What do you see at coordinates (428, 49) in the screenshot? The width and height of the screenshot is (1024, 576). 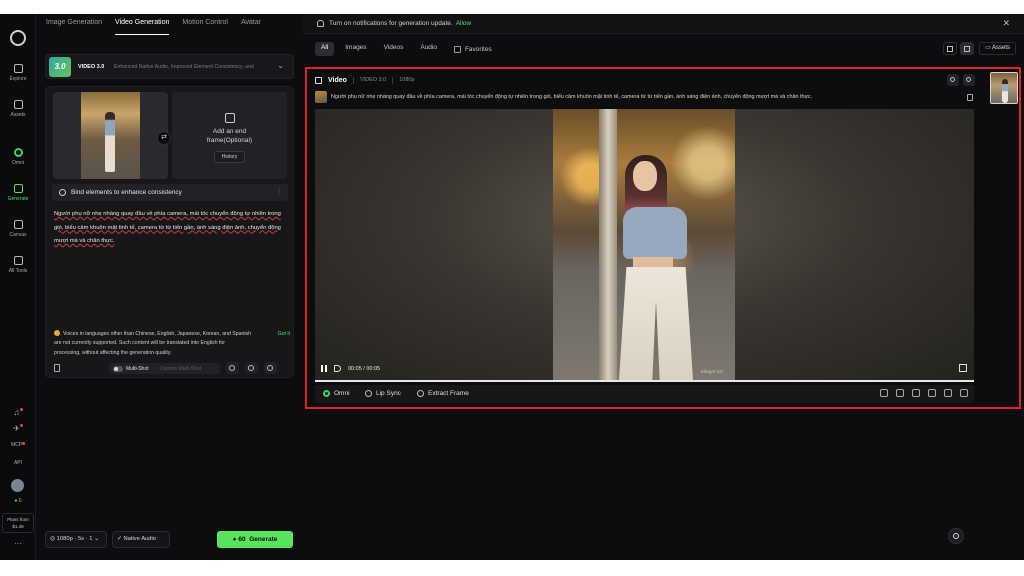 I see `filter-audio: Audio` at bounding box center [428, 49].